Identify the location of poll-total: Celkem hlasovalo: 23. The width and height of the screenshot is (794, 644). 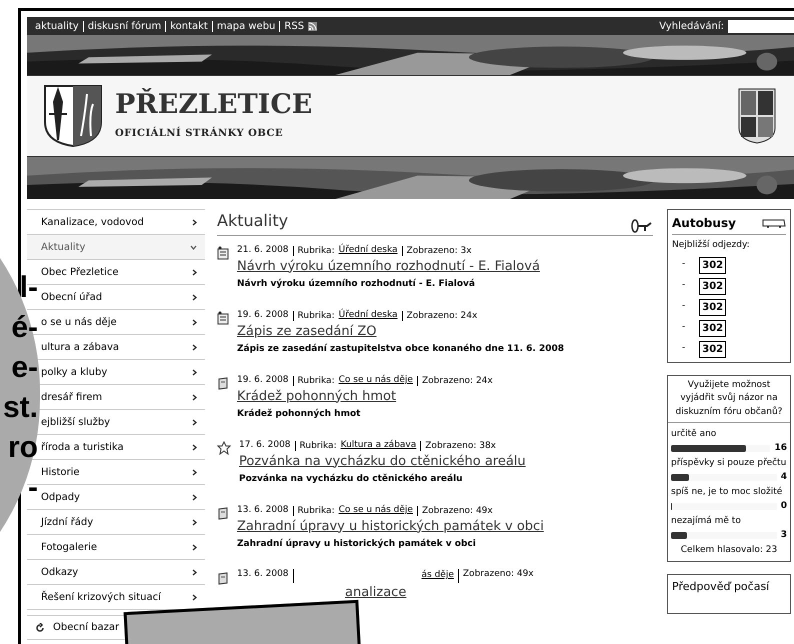
(729, 550).